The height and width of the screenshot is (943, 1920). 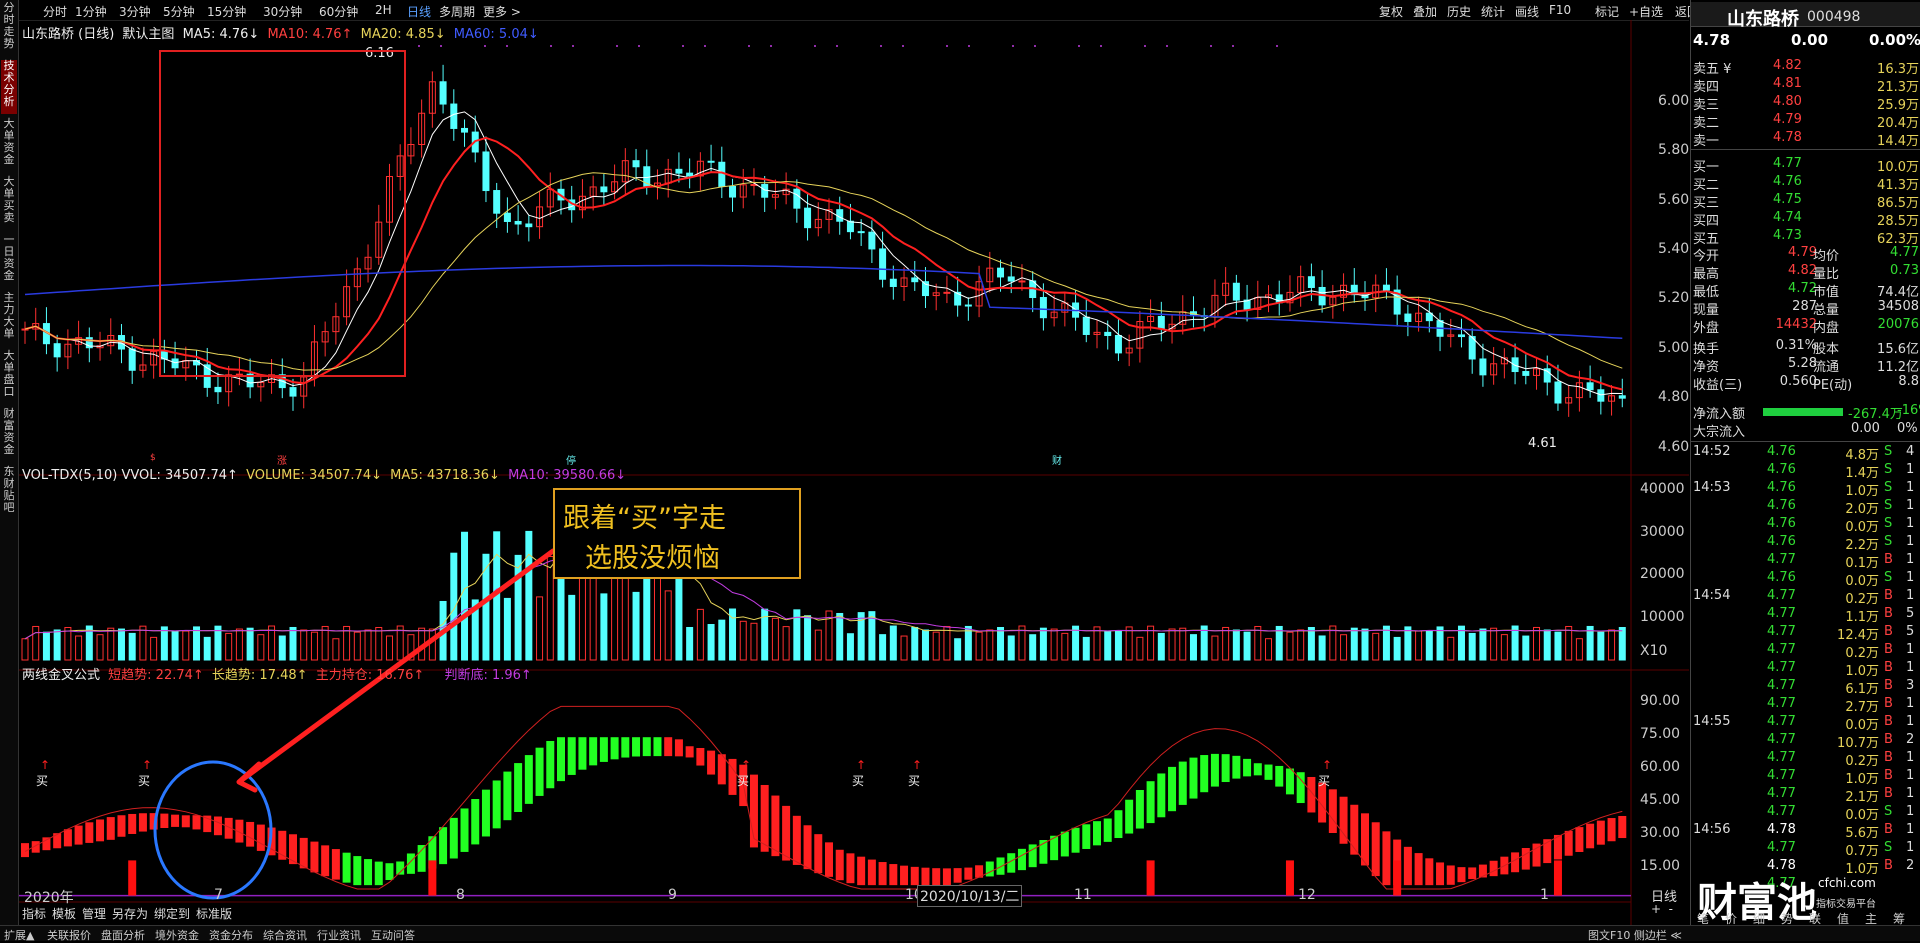 What do you see at coordinates (9, 87) in the screenshot?
I see `sidebar-tab: 技术分析` at bounding box center [9, 87].